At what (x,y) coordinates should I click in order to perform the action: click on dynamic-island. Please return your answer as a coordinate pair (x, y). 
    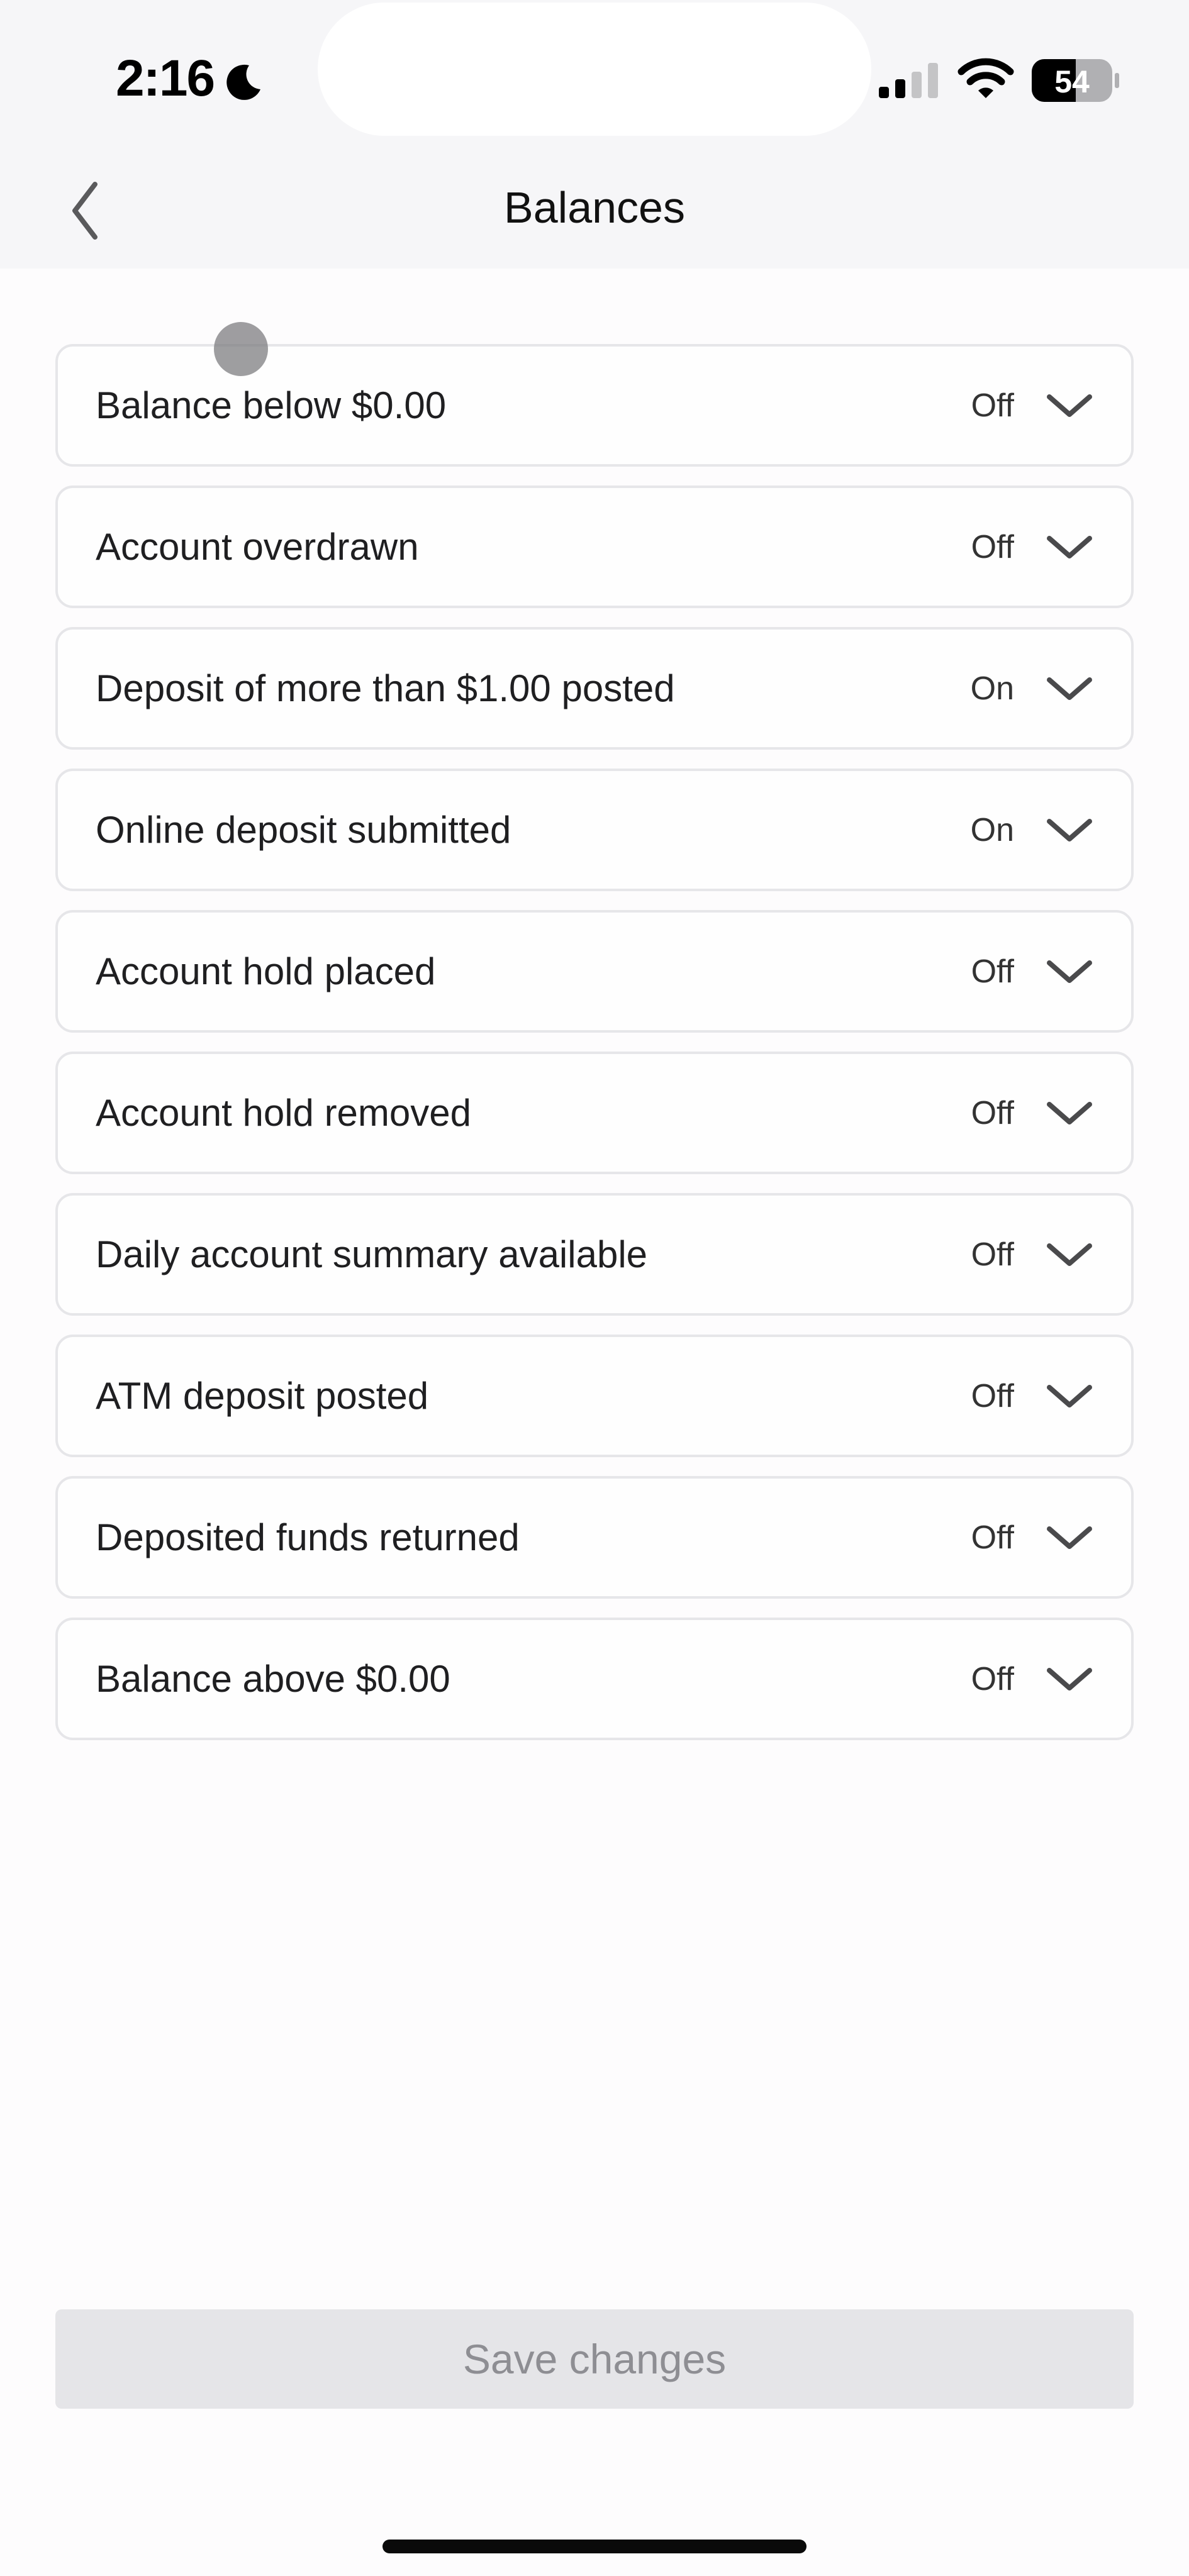
    Looking at the image, I should click on (594, 69).